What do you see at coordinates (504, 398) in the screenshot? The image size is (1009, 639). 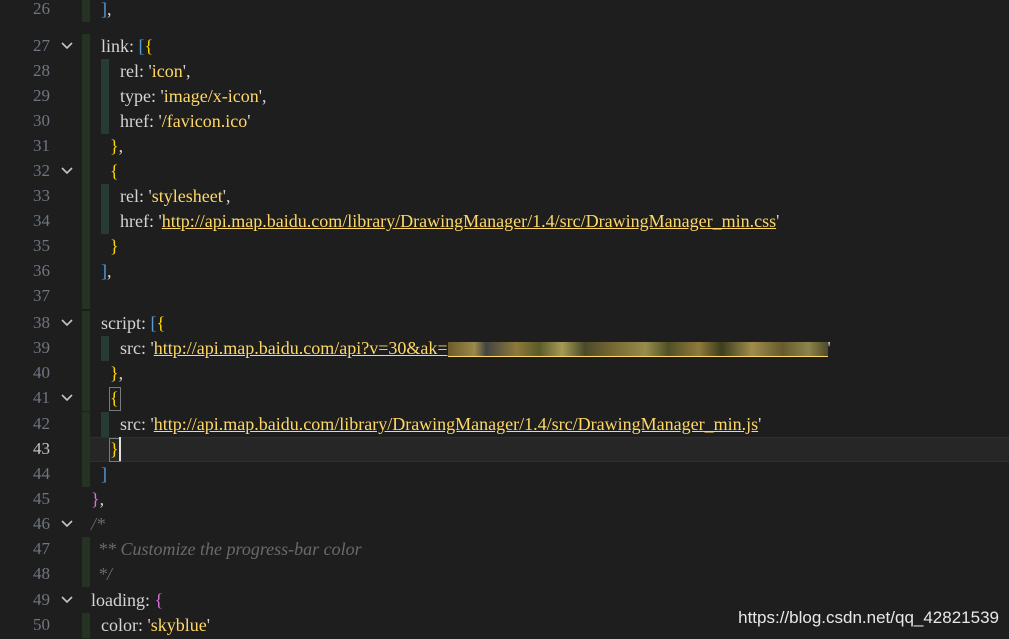 I see `code-line: 41 {` at bounding box center [504, 398].